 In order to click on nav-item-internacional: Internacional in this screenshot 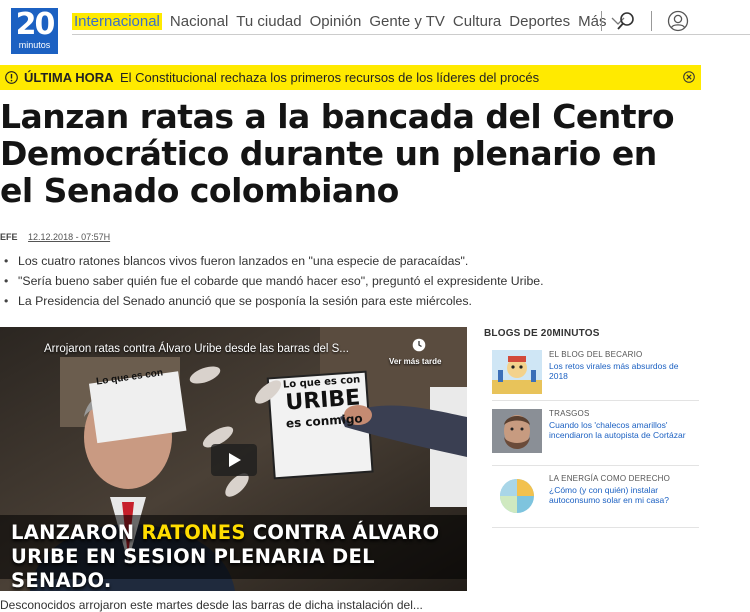, I will do `click(117, 21)`.